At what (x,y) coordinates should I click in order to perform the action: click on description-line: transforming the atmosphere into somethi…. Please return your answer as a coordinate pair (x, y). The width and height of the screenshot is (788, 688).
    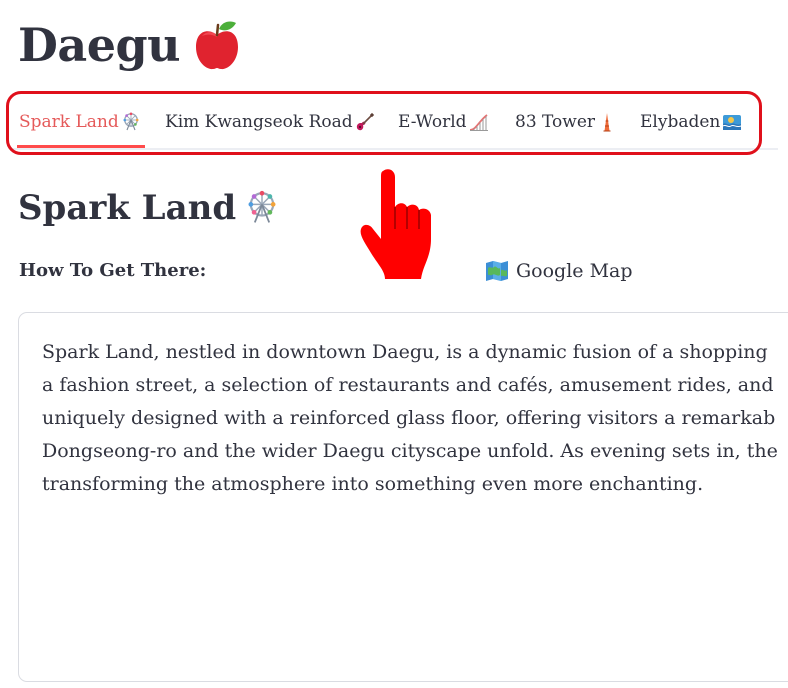
    Looking at the image, I should click on (373, 484).